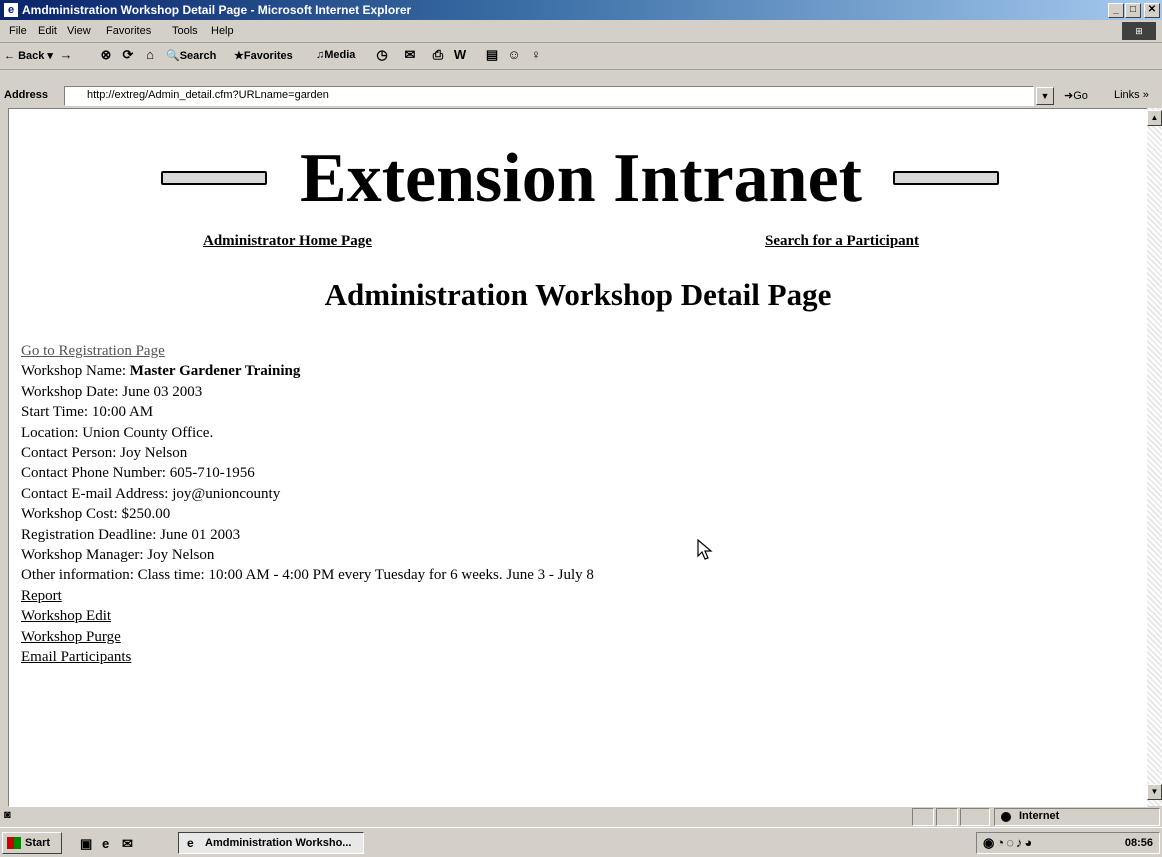 The width and height of the screenshot is (1162, 857). What do you see at coordinates (1068, 843) in the screenshot?
I see `system-tray: ◉◔◌♪◕ 08:56` at bounding box center [1068, 843].